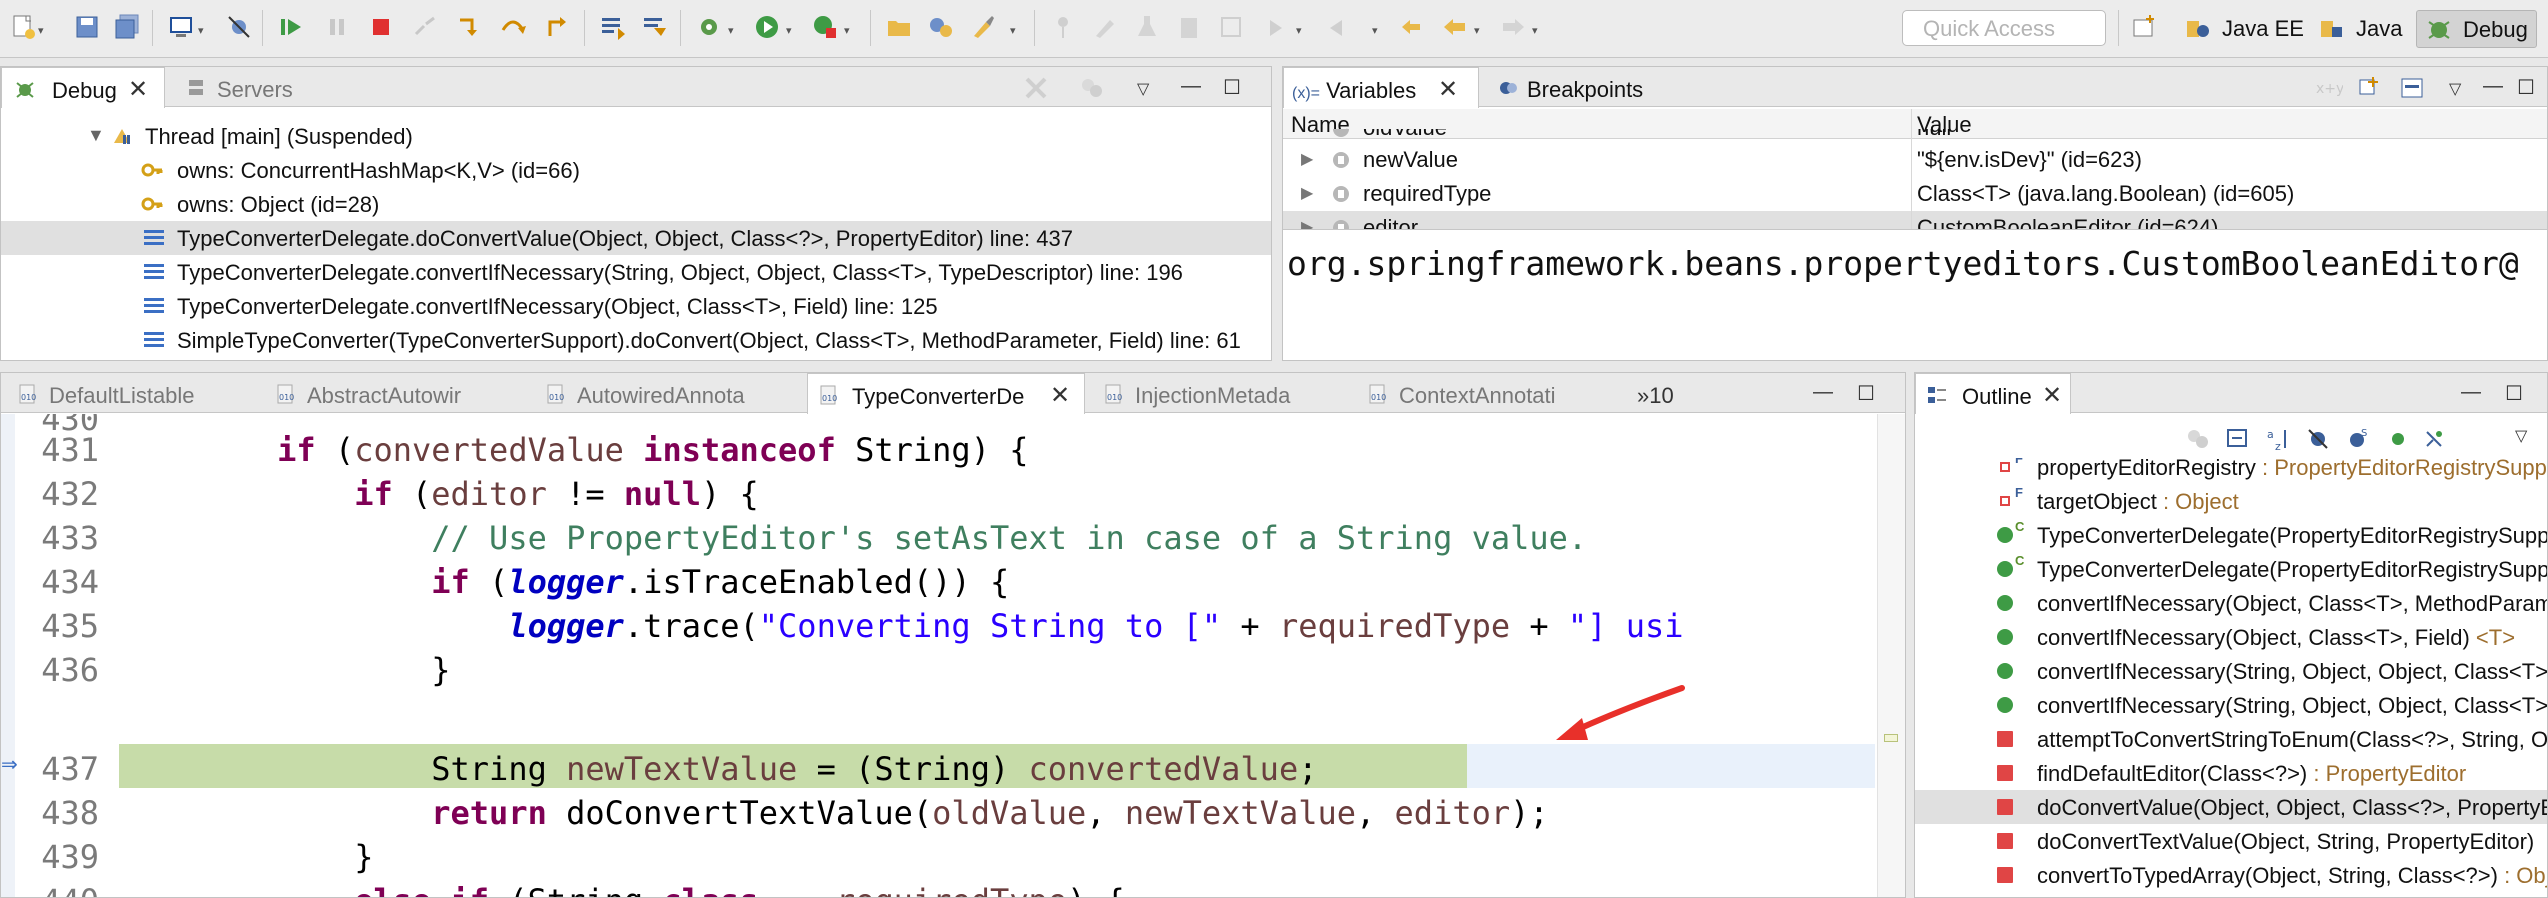 Image resolution: width=2548 pixels, height=898 pixels. What do you see at coordinates (2004, 28) in the screenshot?
I see `quick-access-input: Quick Access` at bounding box center [2004, 28].